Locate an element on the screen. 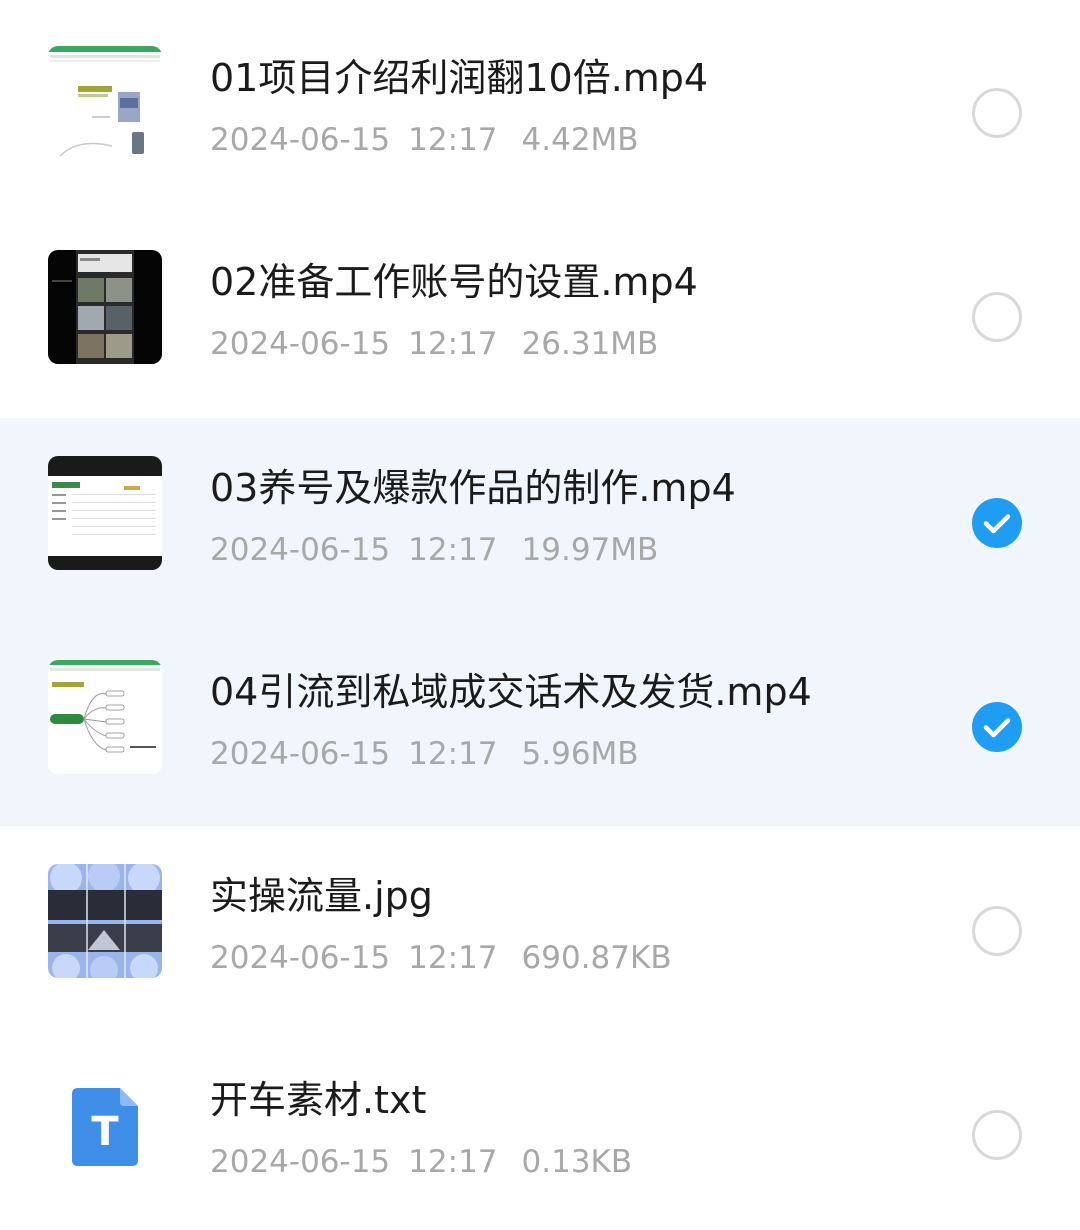 The image size is (1080, 1230). file-size: 19.97MB is located at coordinates (590, 550).